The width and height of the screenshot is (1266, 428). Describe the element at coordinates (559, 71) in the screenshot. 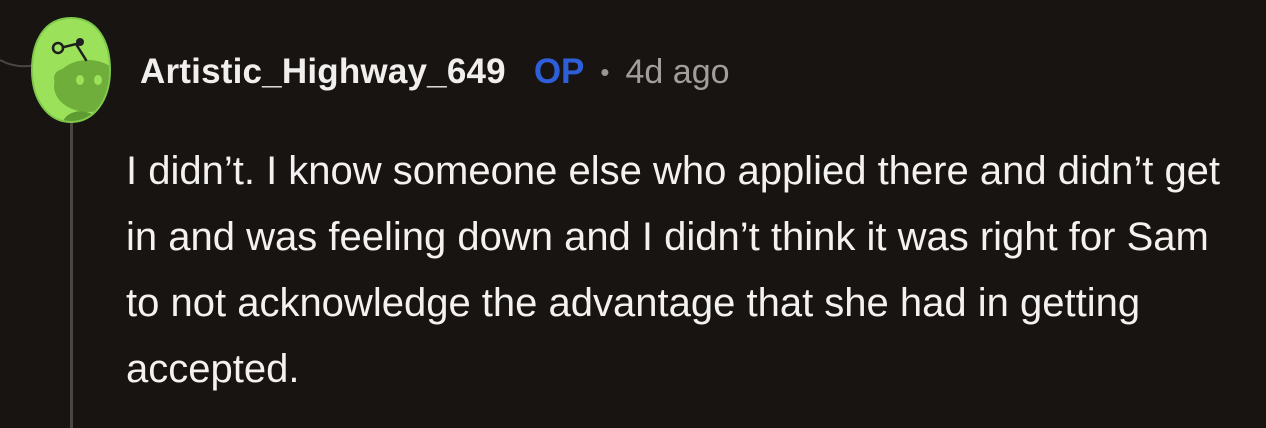

I see `op-badge: OP` at that location.